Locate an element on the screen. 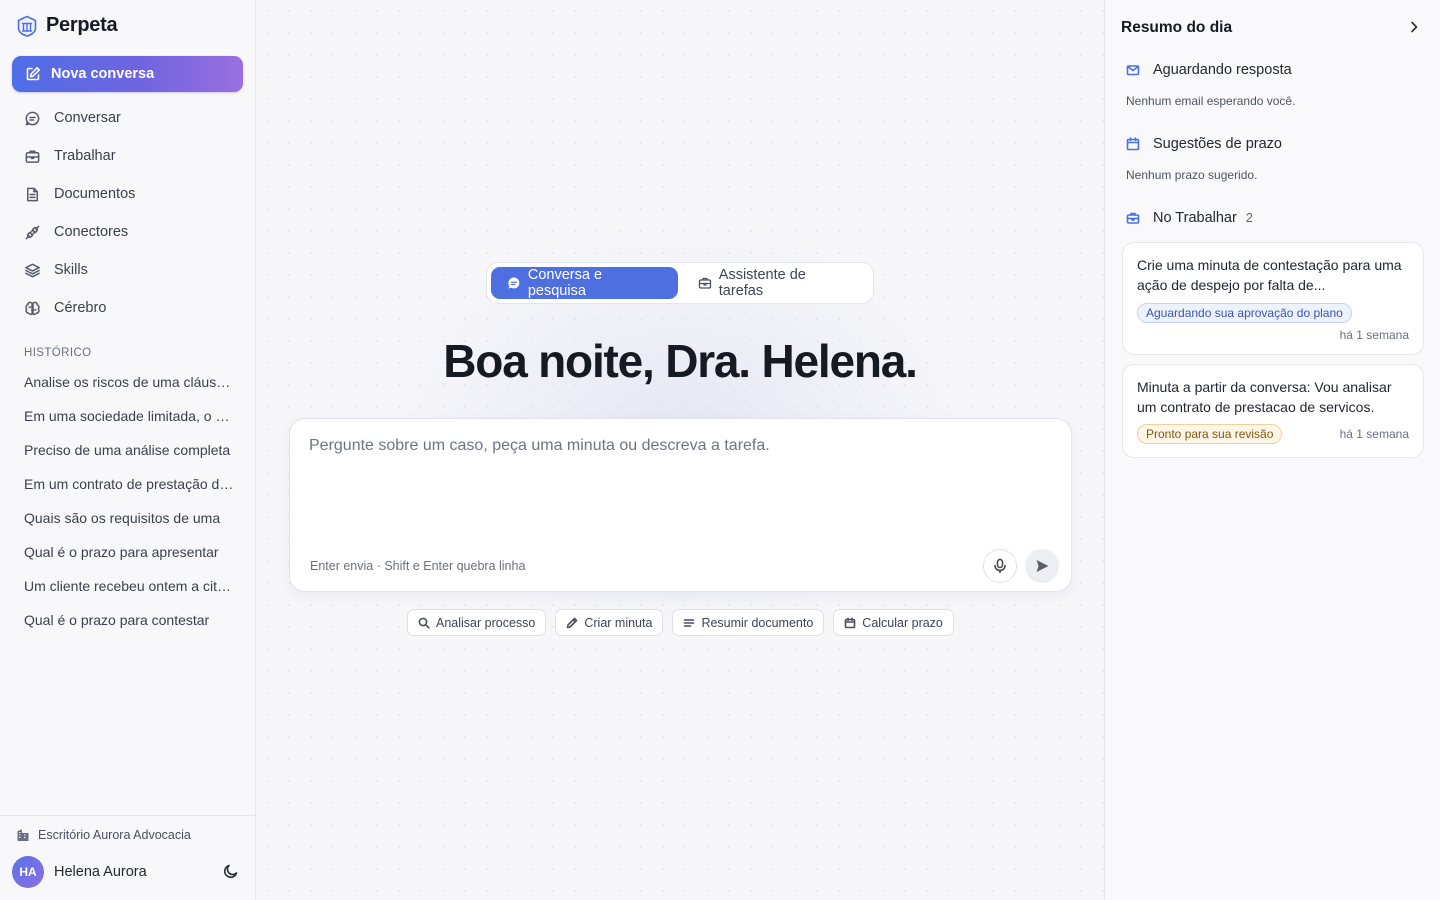 The height and width of the screenshot is (900, 1440). microphone-icon is located at coordinates (1000, 566).